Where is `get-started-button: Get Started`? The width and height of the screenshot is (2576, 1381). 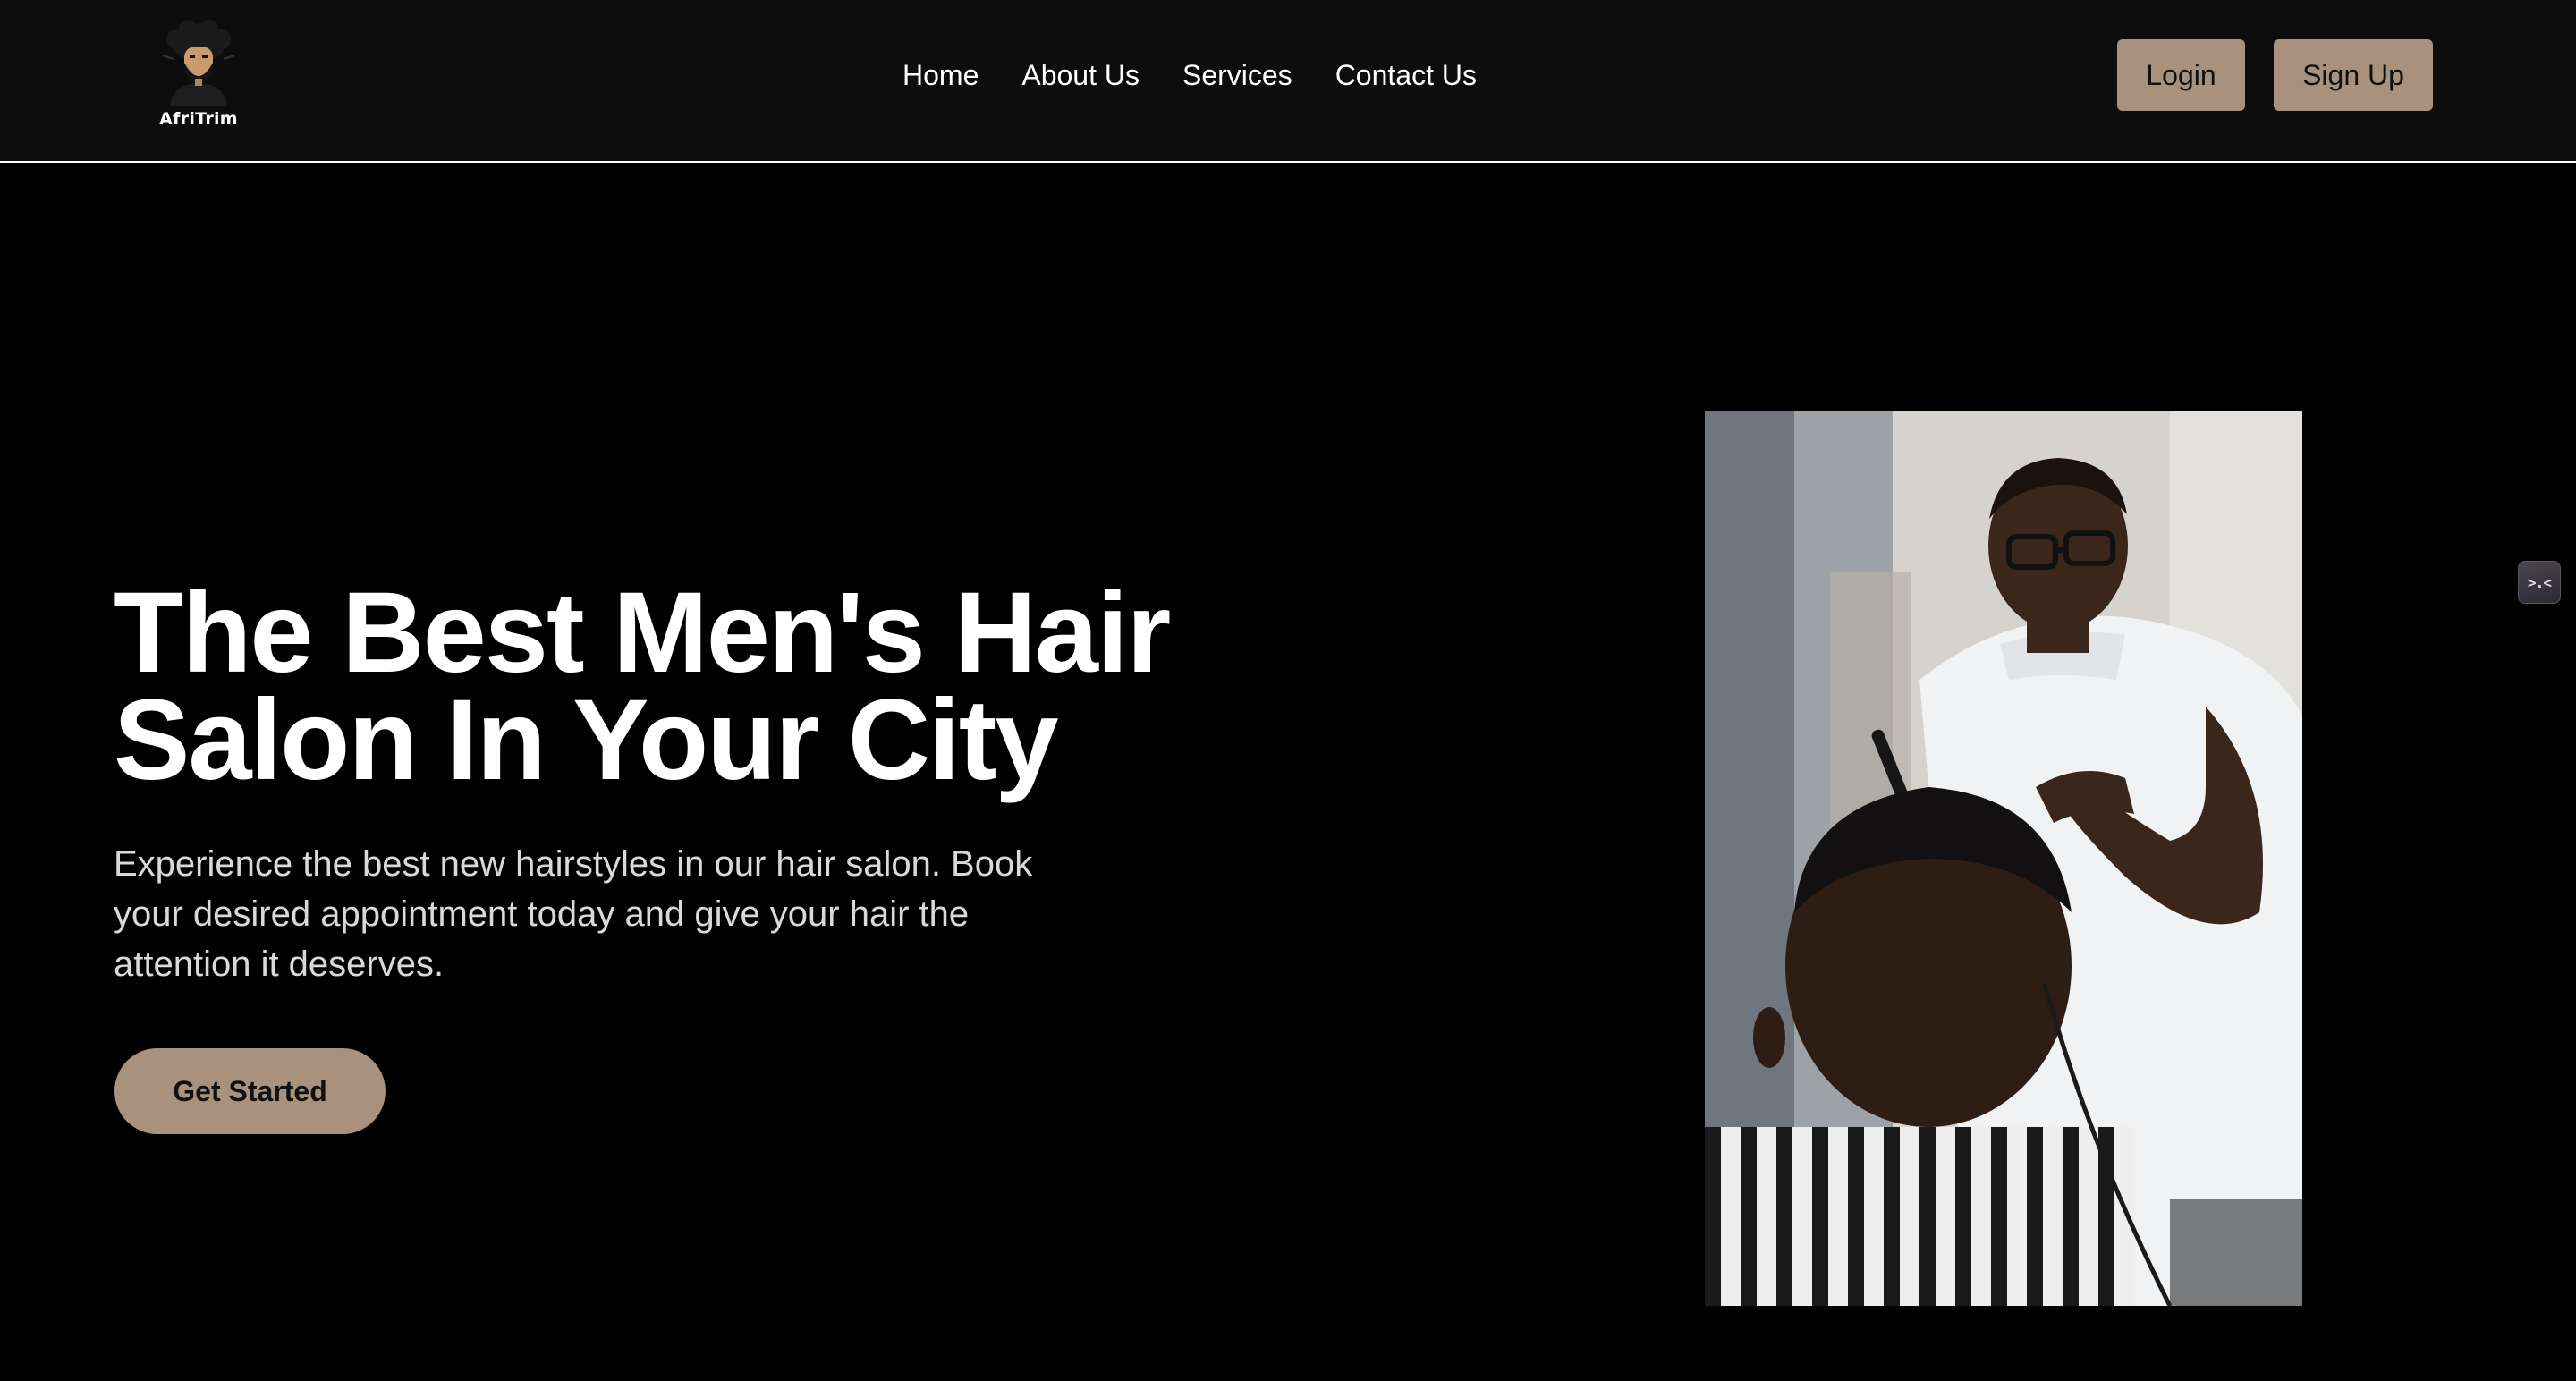
get-started-button: Get Started is located at coordinates (250, 1091).